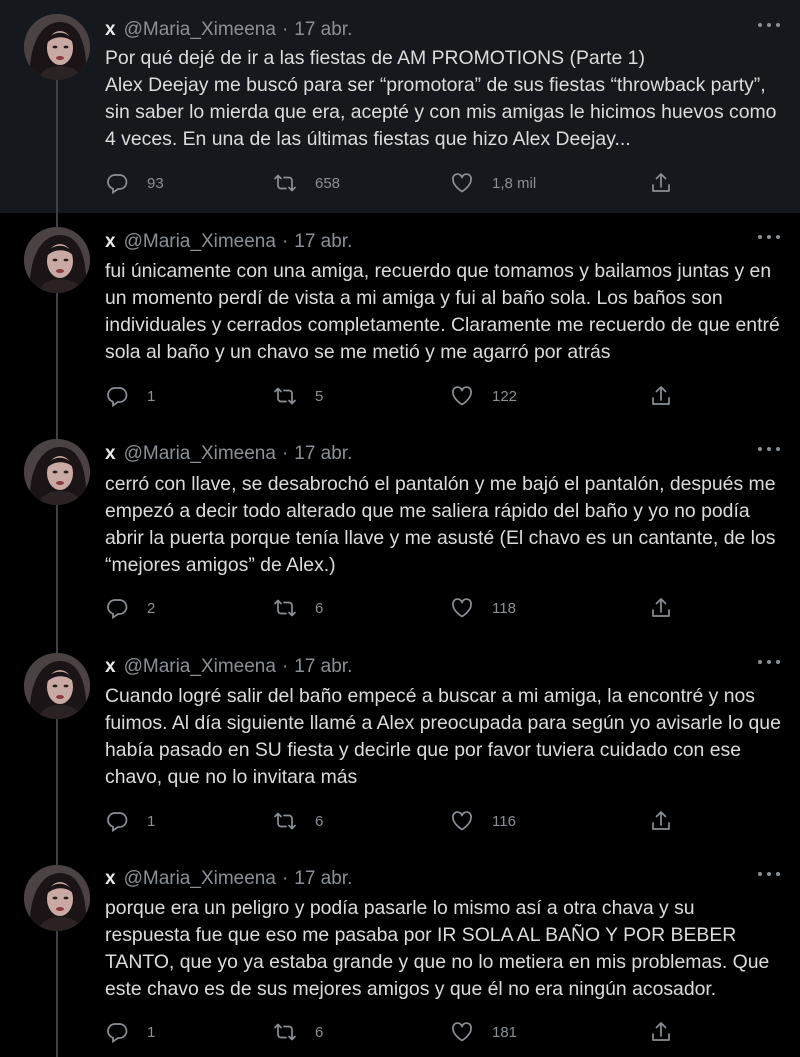  I want to click on like-button: 116, so click(483, 821).